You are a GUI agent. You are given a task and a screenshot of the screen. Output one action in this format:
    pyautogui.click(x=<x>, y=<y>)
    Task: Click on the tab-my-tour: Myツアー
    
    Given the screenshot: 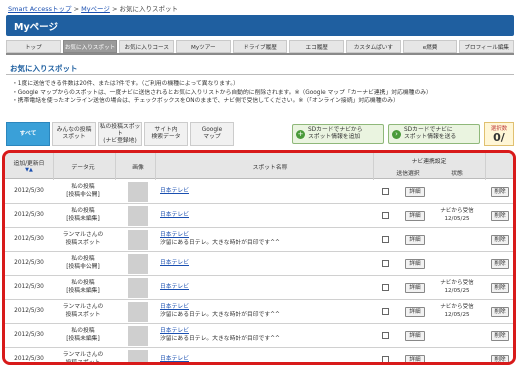 What is the action you would take?
    pyautogui.click(x=203, y=46)
    